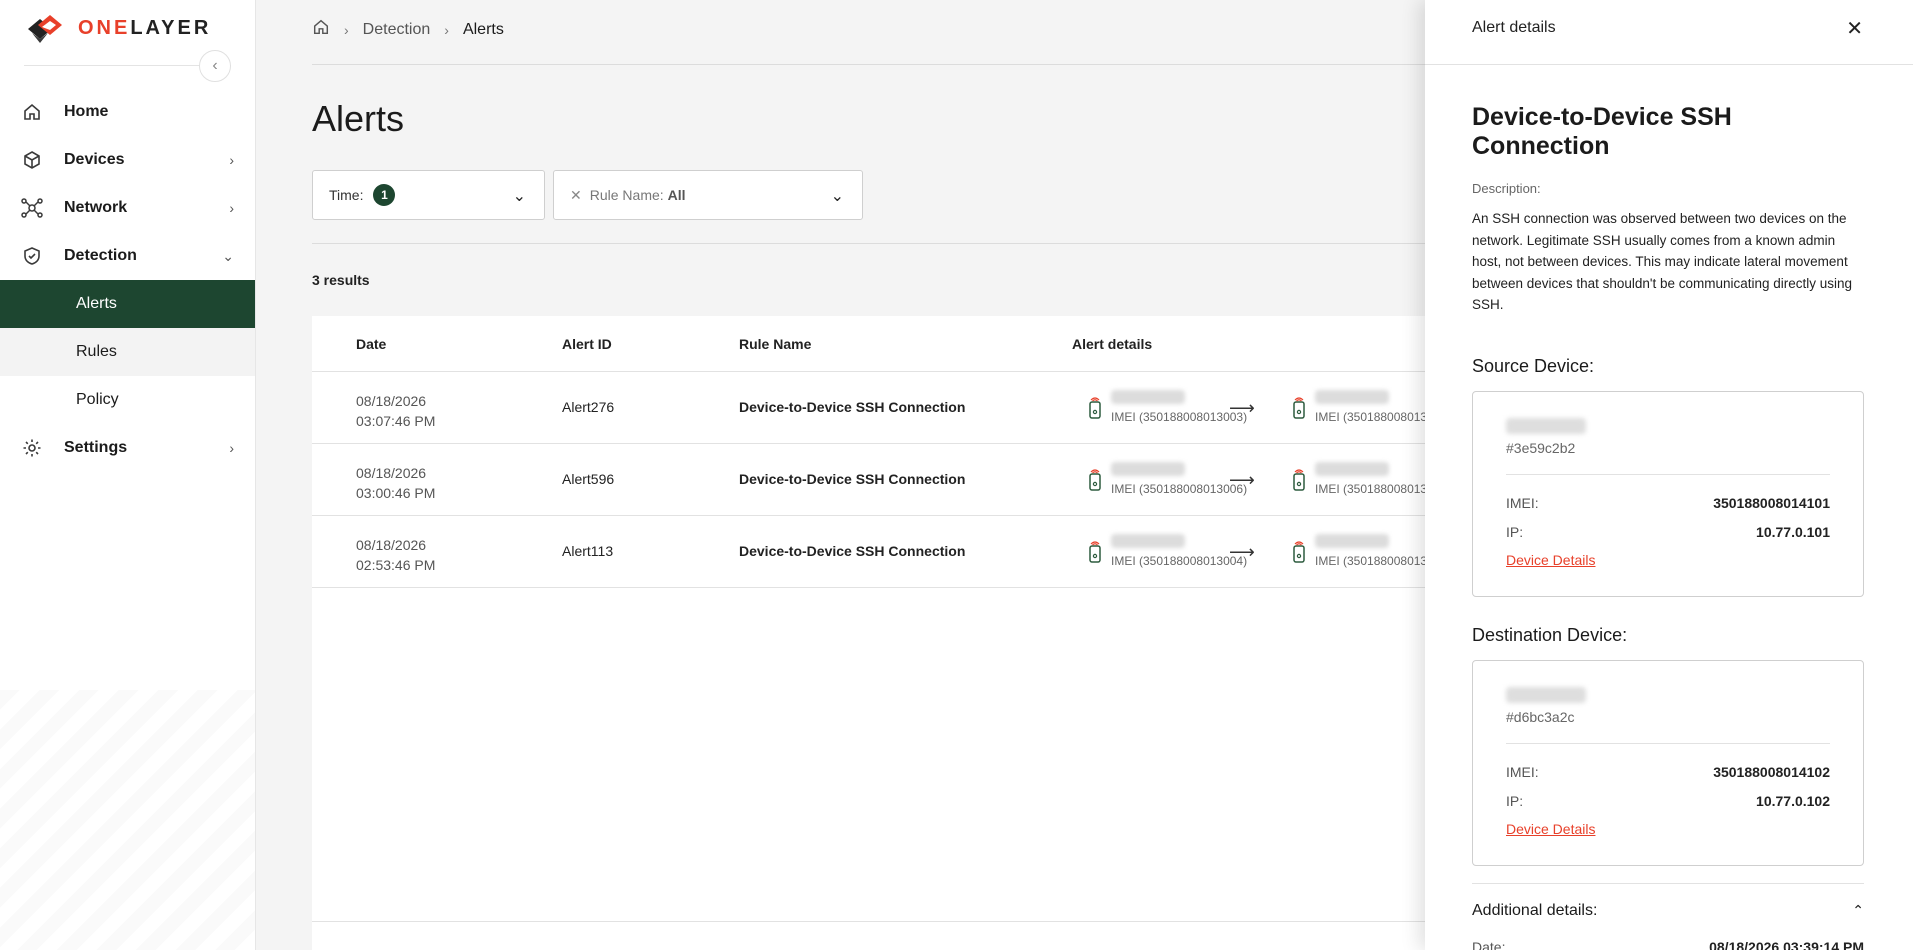 The width and height of the screenshot is (1913, 950). What do you see at coordinates (1166, 551) in the screenshot?
I see `source-device: IMEI (350188008013004)` at bounding box center [1166, 551].